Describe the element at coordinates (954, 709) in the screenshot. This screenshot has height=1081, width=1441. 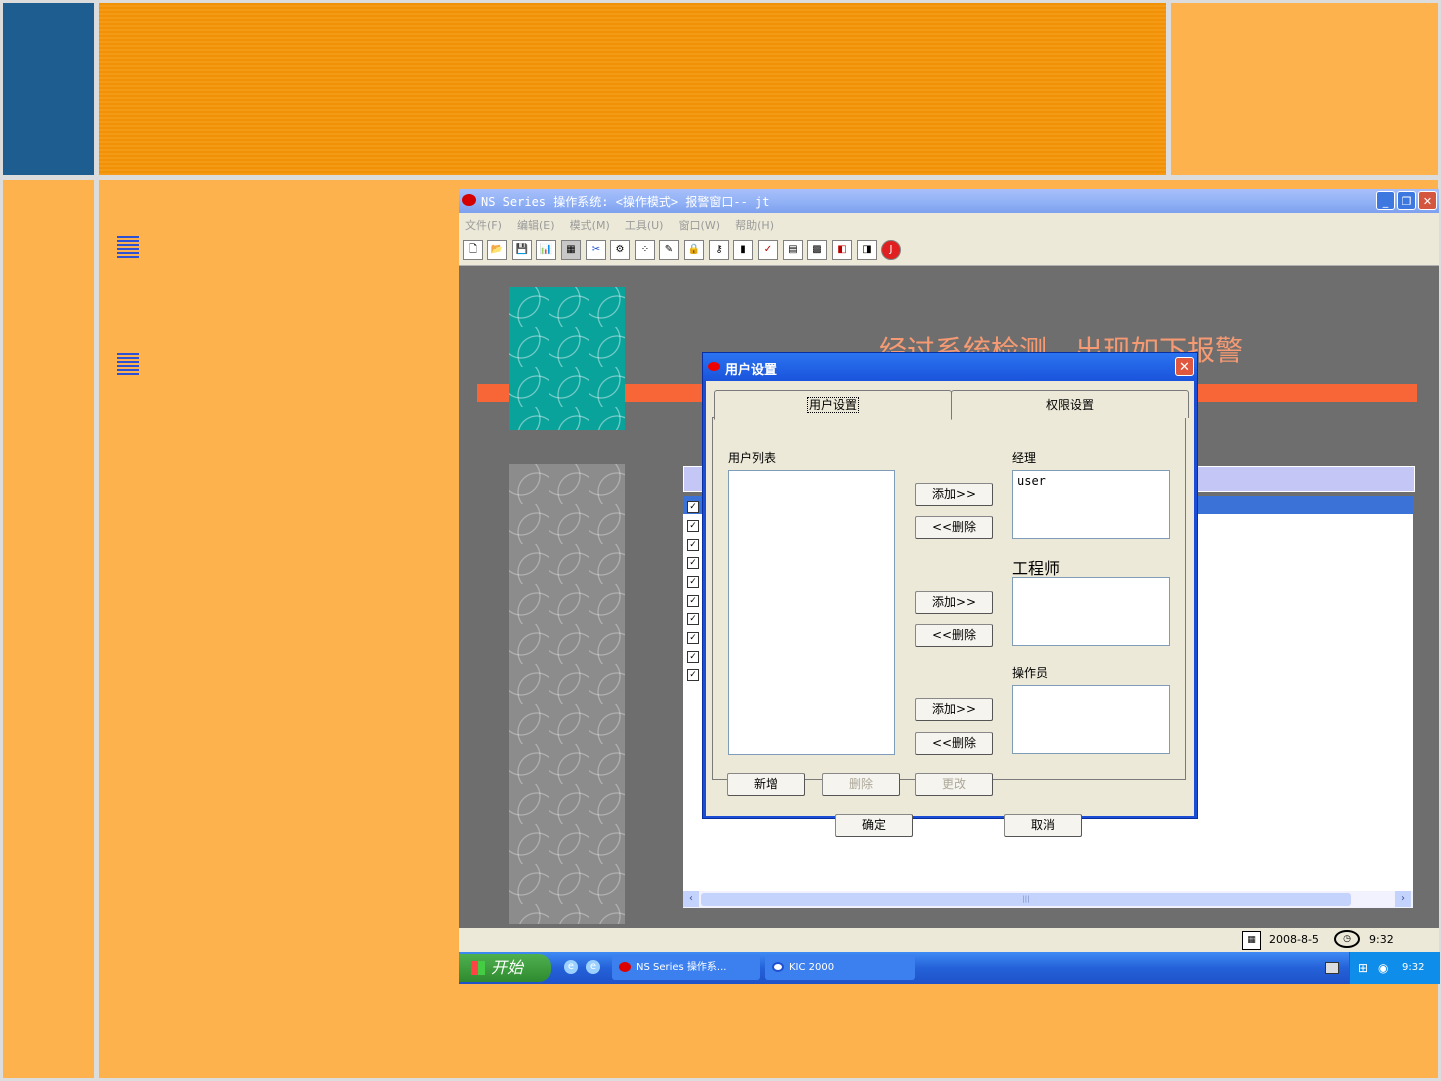
I see `add-operator-button: 添加>>` at that location.